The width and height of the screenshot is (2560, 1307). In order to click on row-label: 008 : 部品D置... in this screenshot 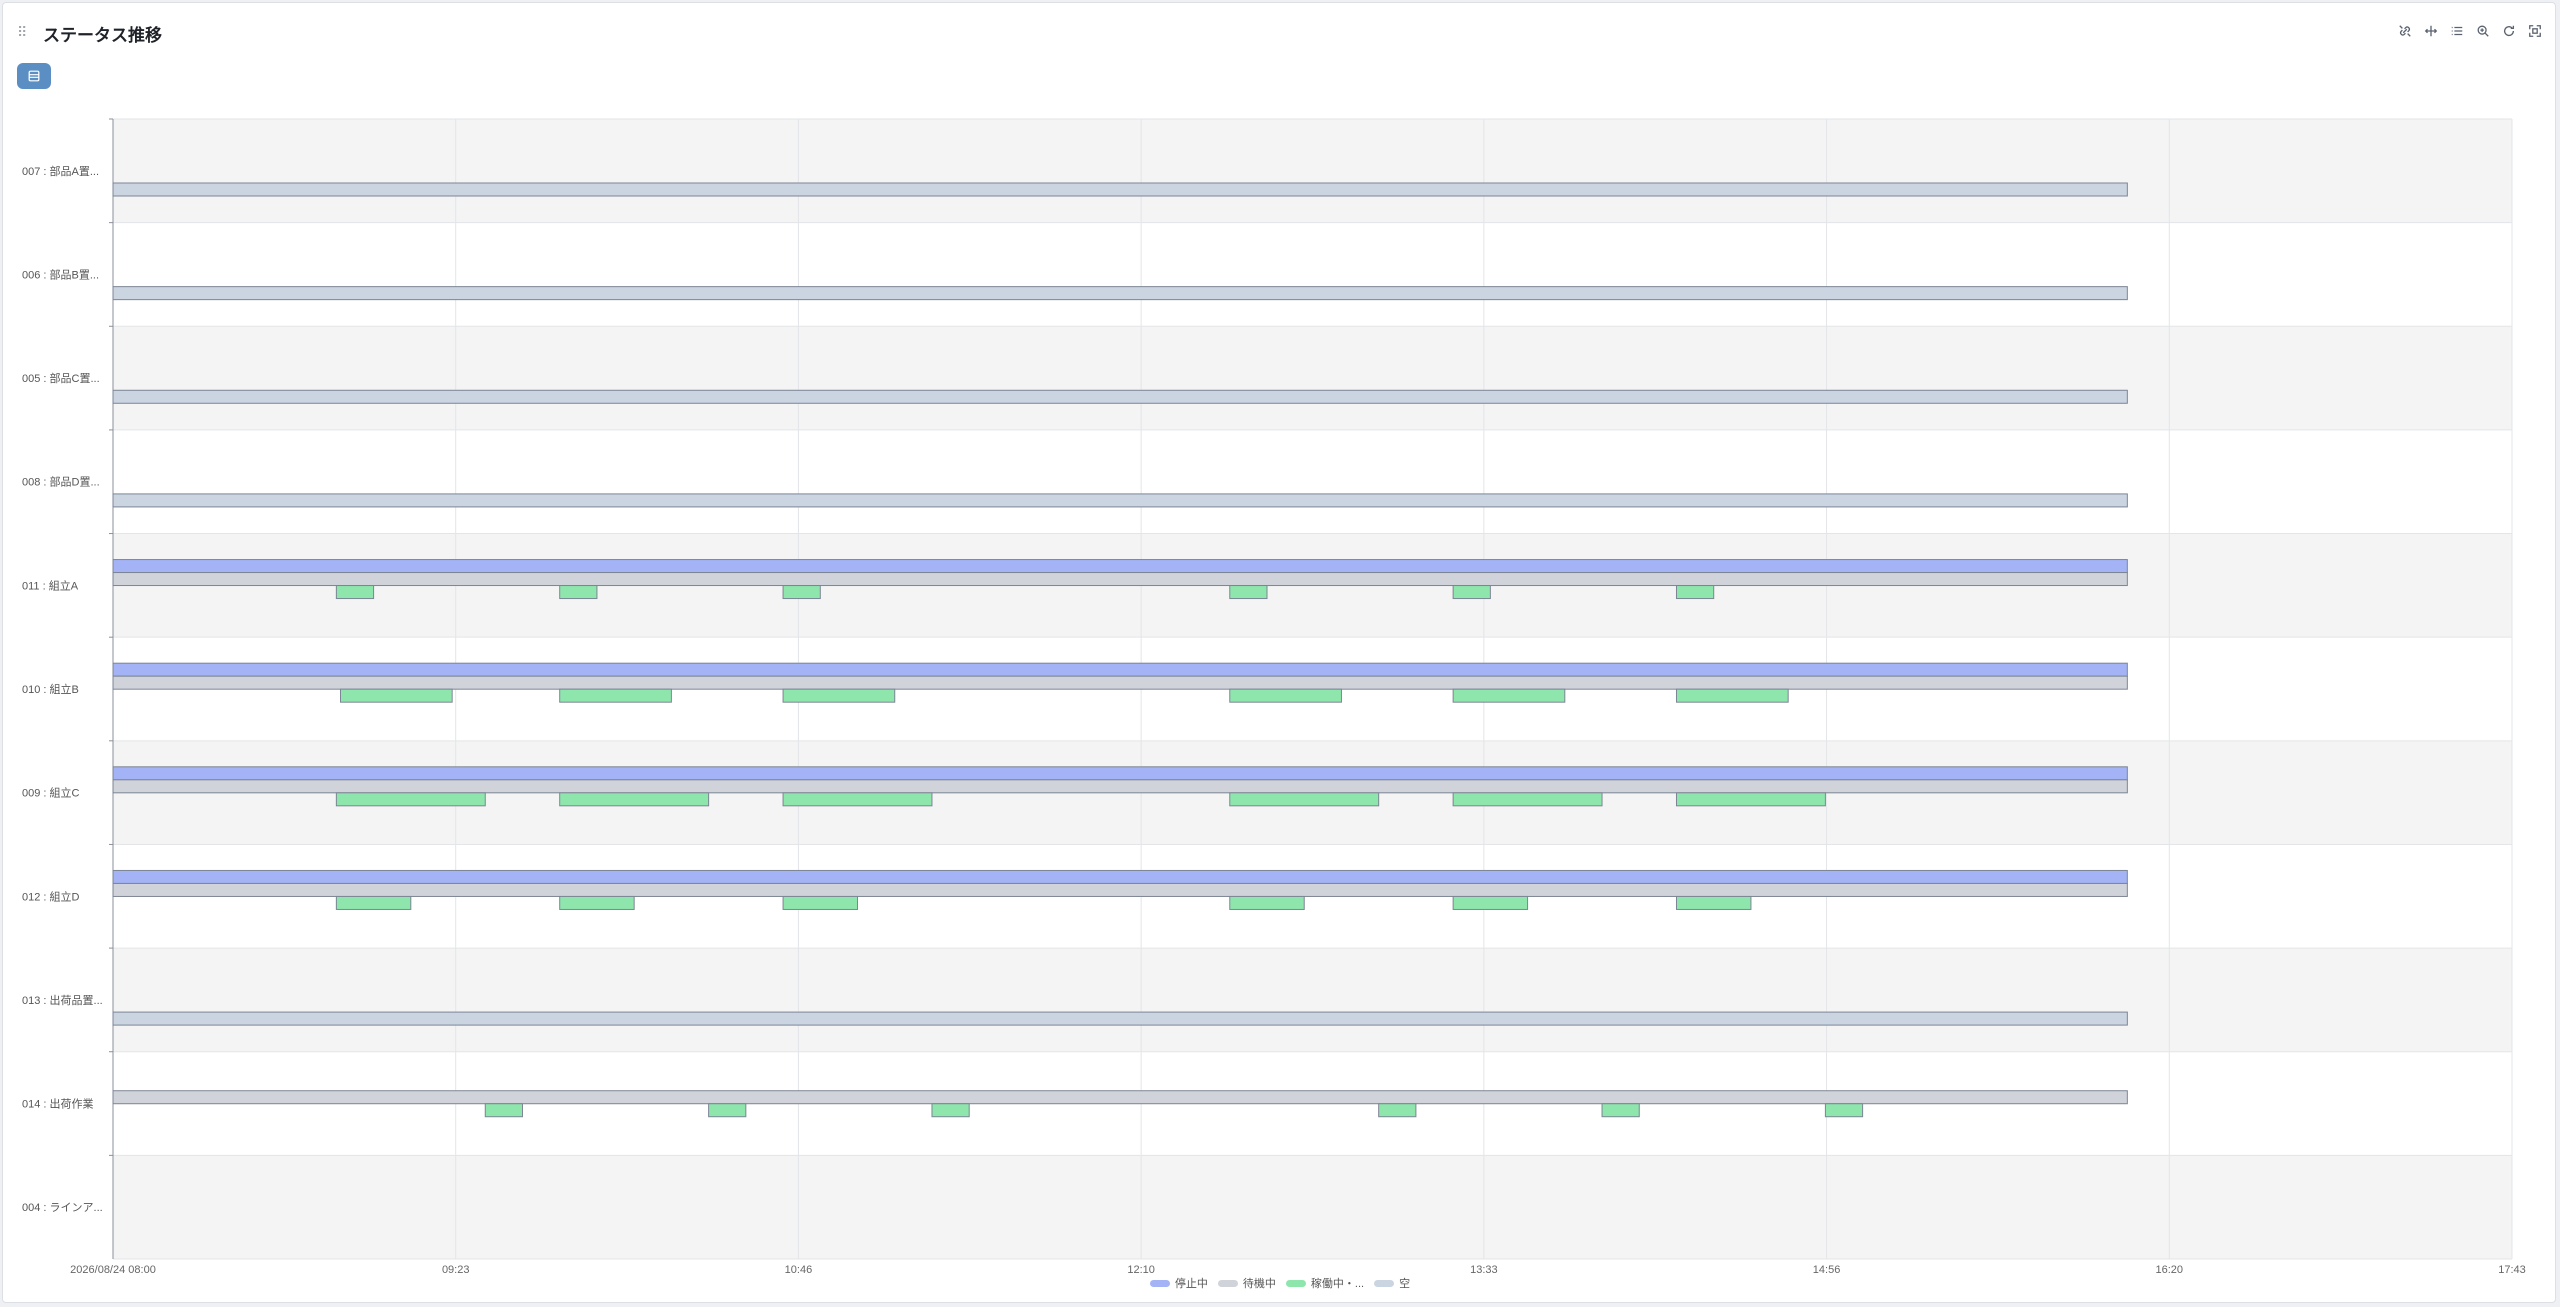, I will do `click(61, 482)`.